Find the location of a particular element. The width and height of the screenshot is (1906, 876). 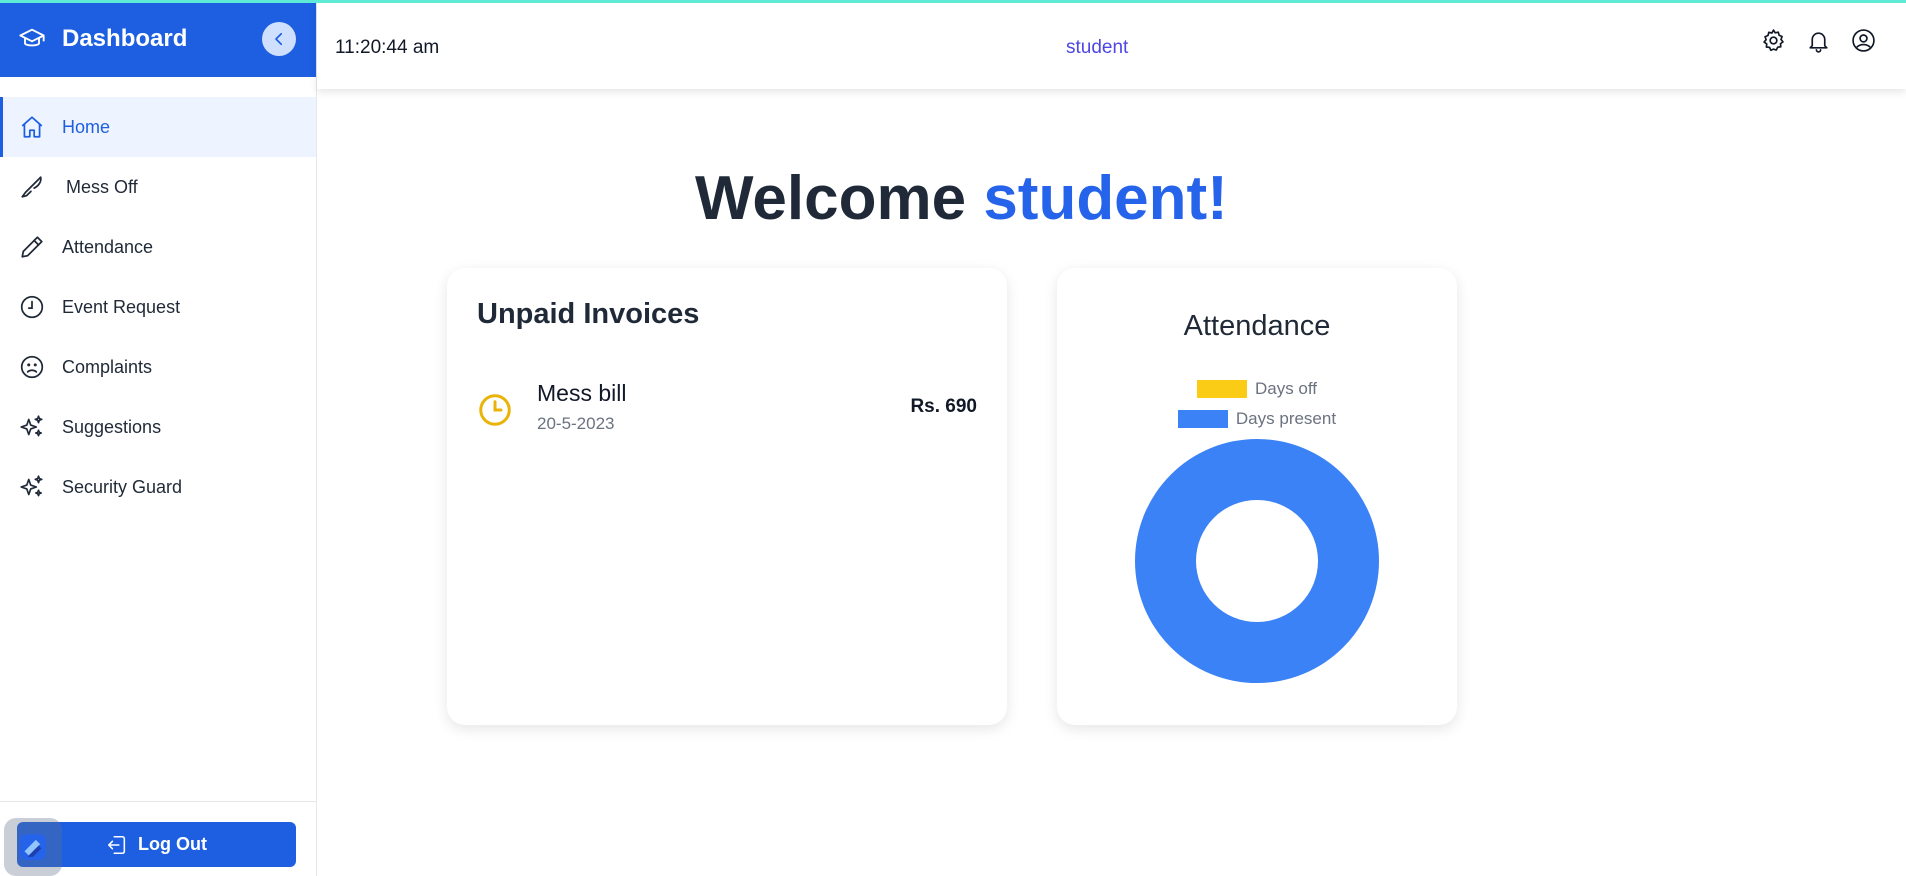

welcome-name: student! is located at coordinates (1105, 198).